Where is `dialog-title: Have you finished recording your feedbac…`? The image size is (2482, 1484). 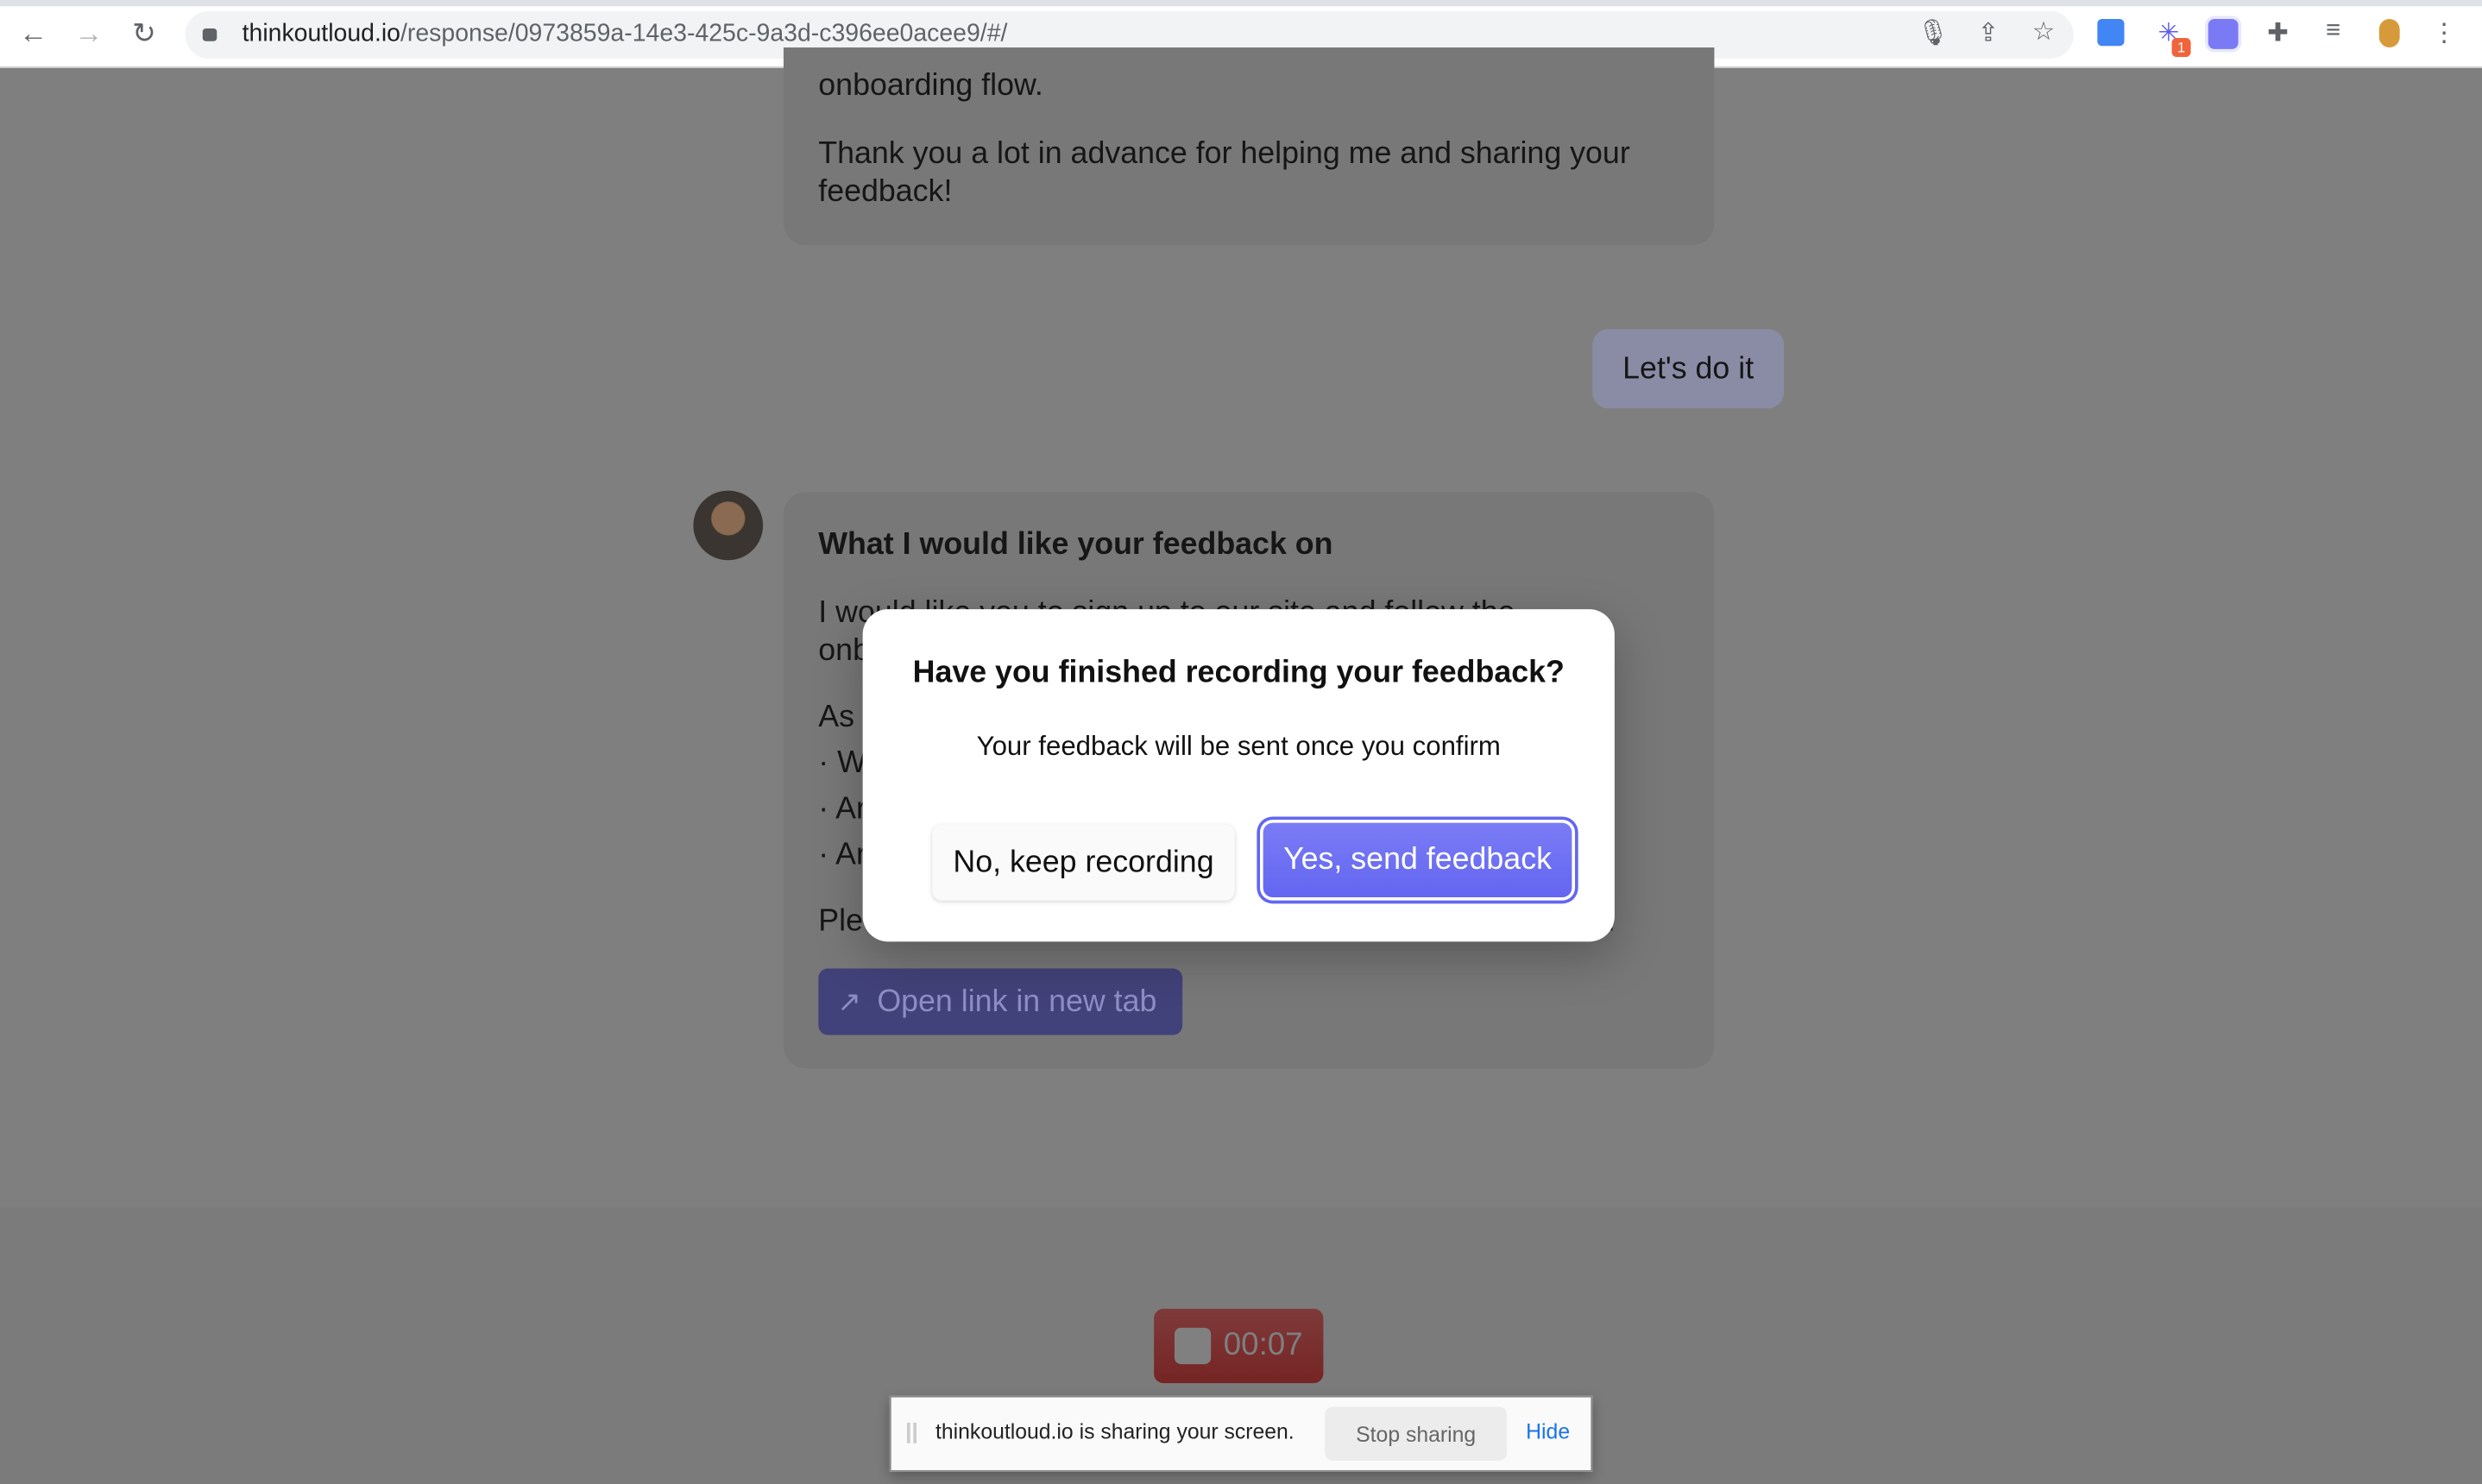 dialog-title: Have you finished recording your feedbac… is located at coordinates (1238, 672).